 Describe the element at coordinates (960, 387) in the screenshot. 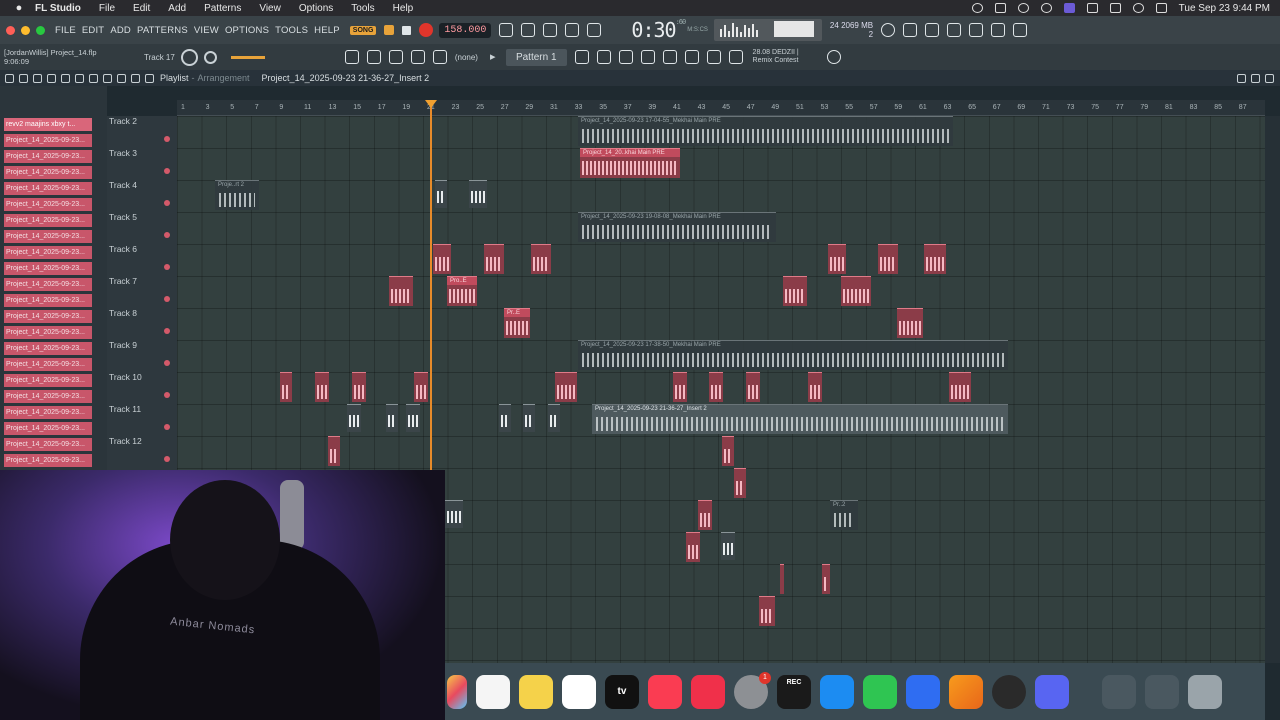

I see `audio-clip-track10j` at that location.